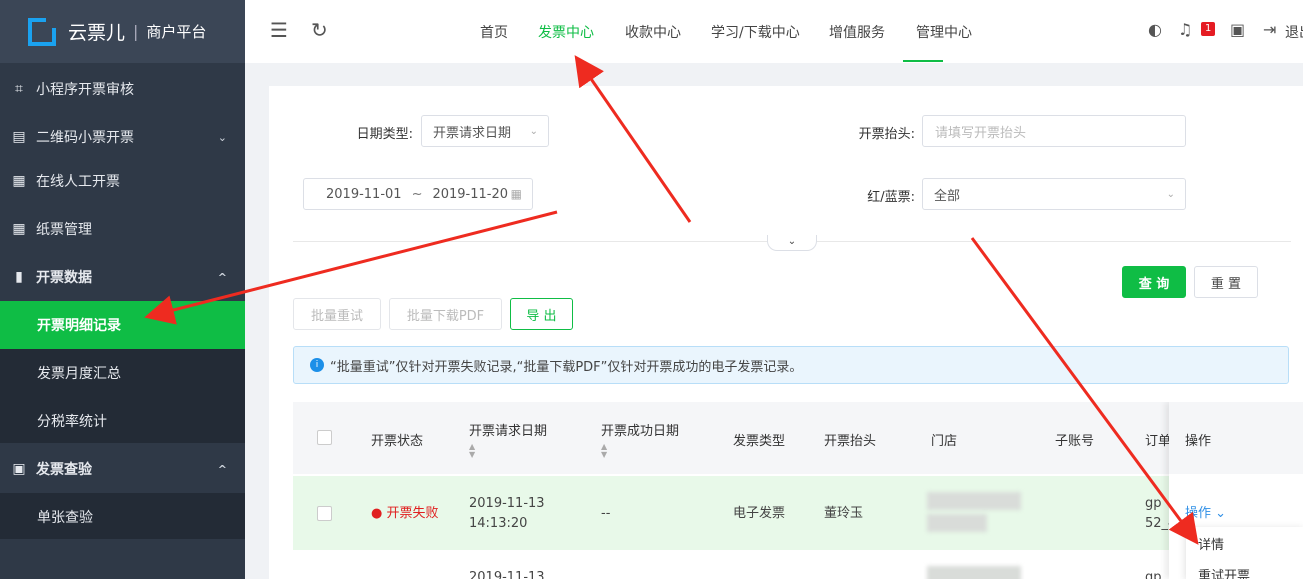 Image resolution: width=1303 pixels, height=579 pixels. I want to click on info-icon: i, so click(317, 365).